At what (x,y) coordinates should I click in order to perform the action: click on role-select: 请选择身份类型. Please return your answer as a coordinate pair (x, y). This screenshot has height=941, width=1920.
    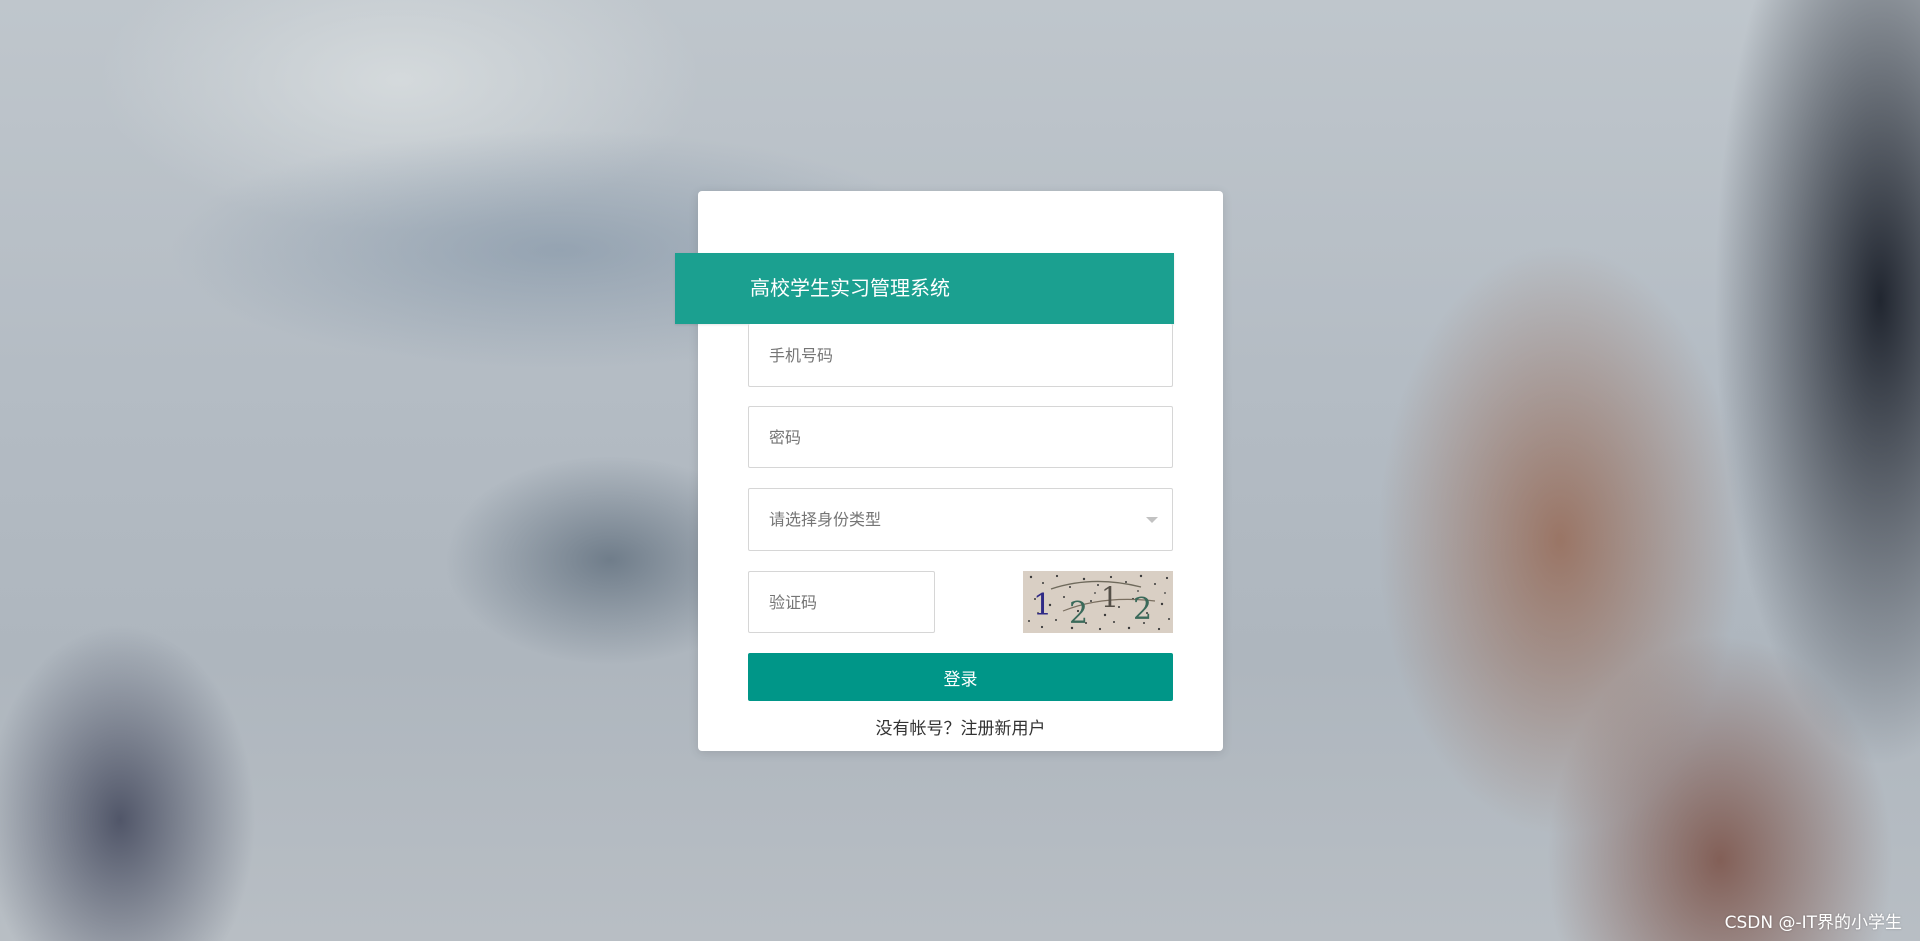
    Looking at the image, I should click on (960, 519).